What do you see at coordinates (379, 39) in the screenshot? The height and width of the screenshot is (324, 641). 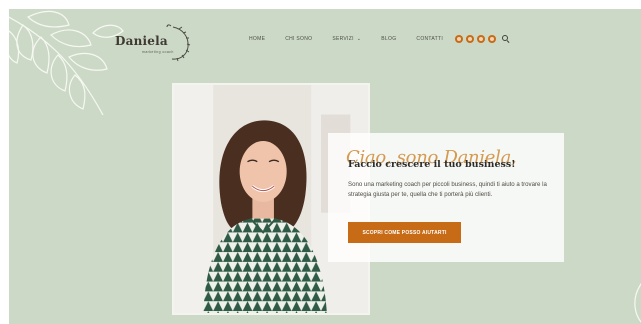 I see `main-navigation: HOME CHI SONO SERVIZI ⌄ BLOG CONTATTI` at bounding box center [379, 39].